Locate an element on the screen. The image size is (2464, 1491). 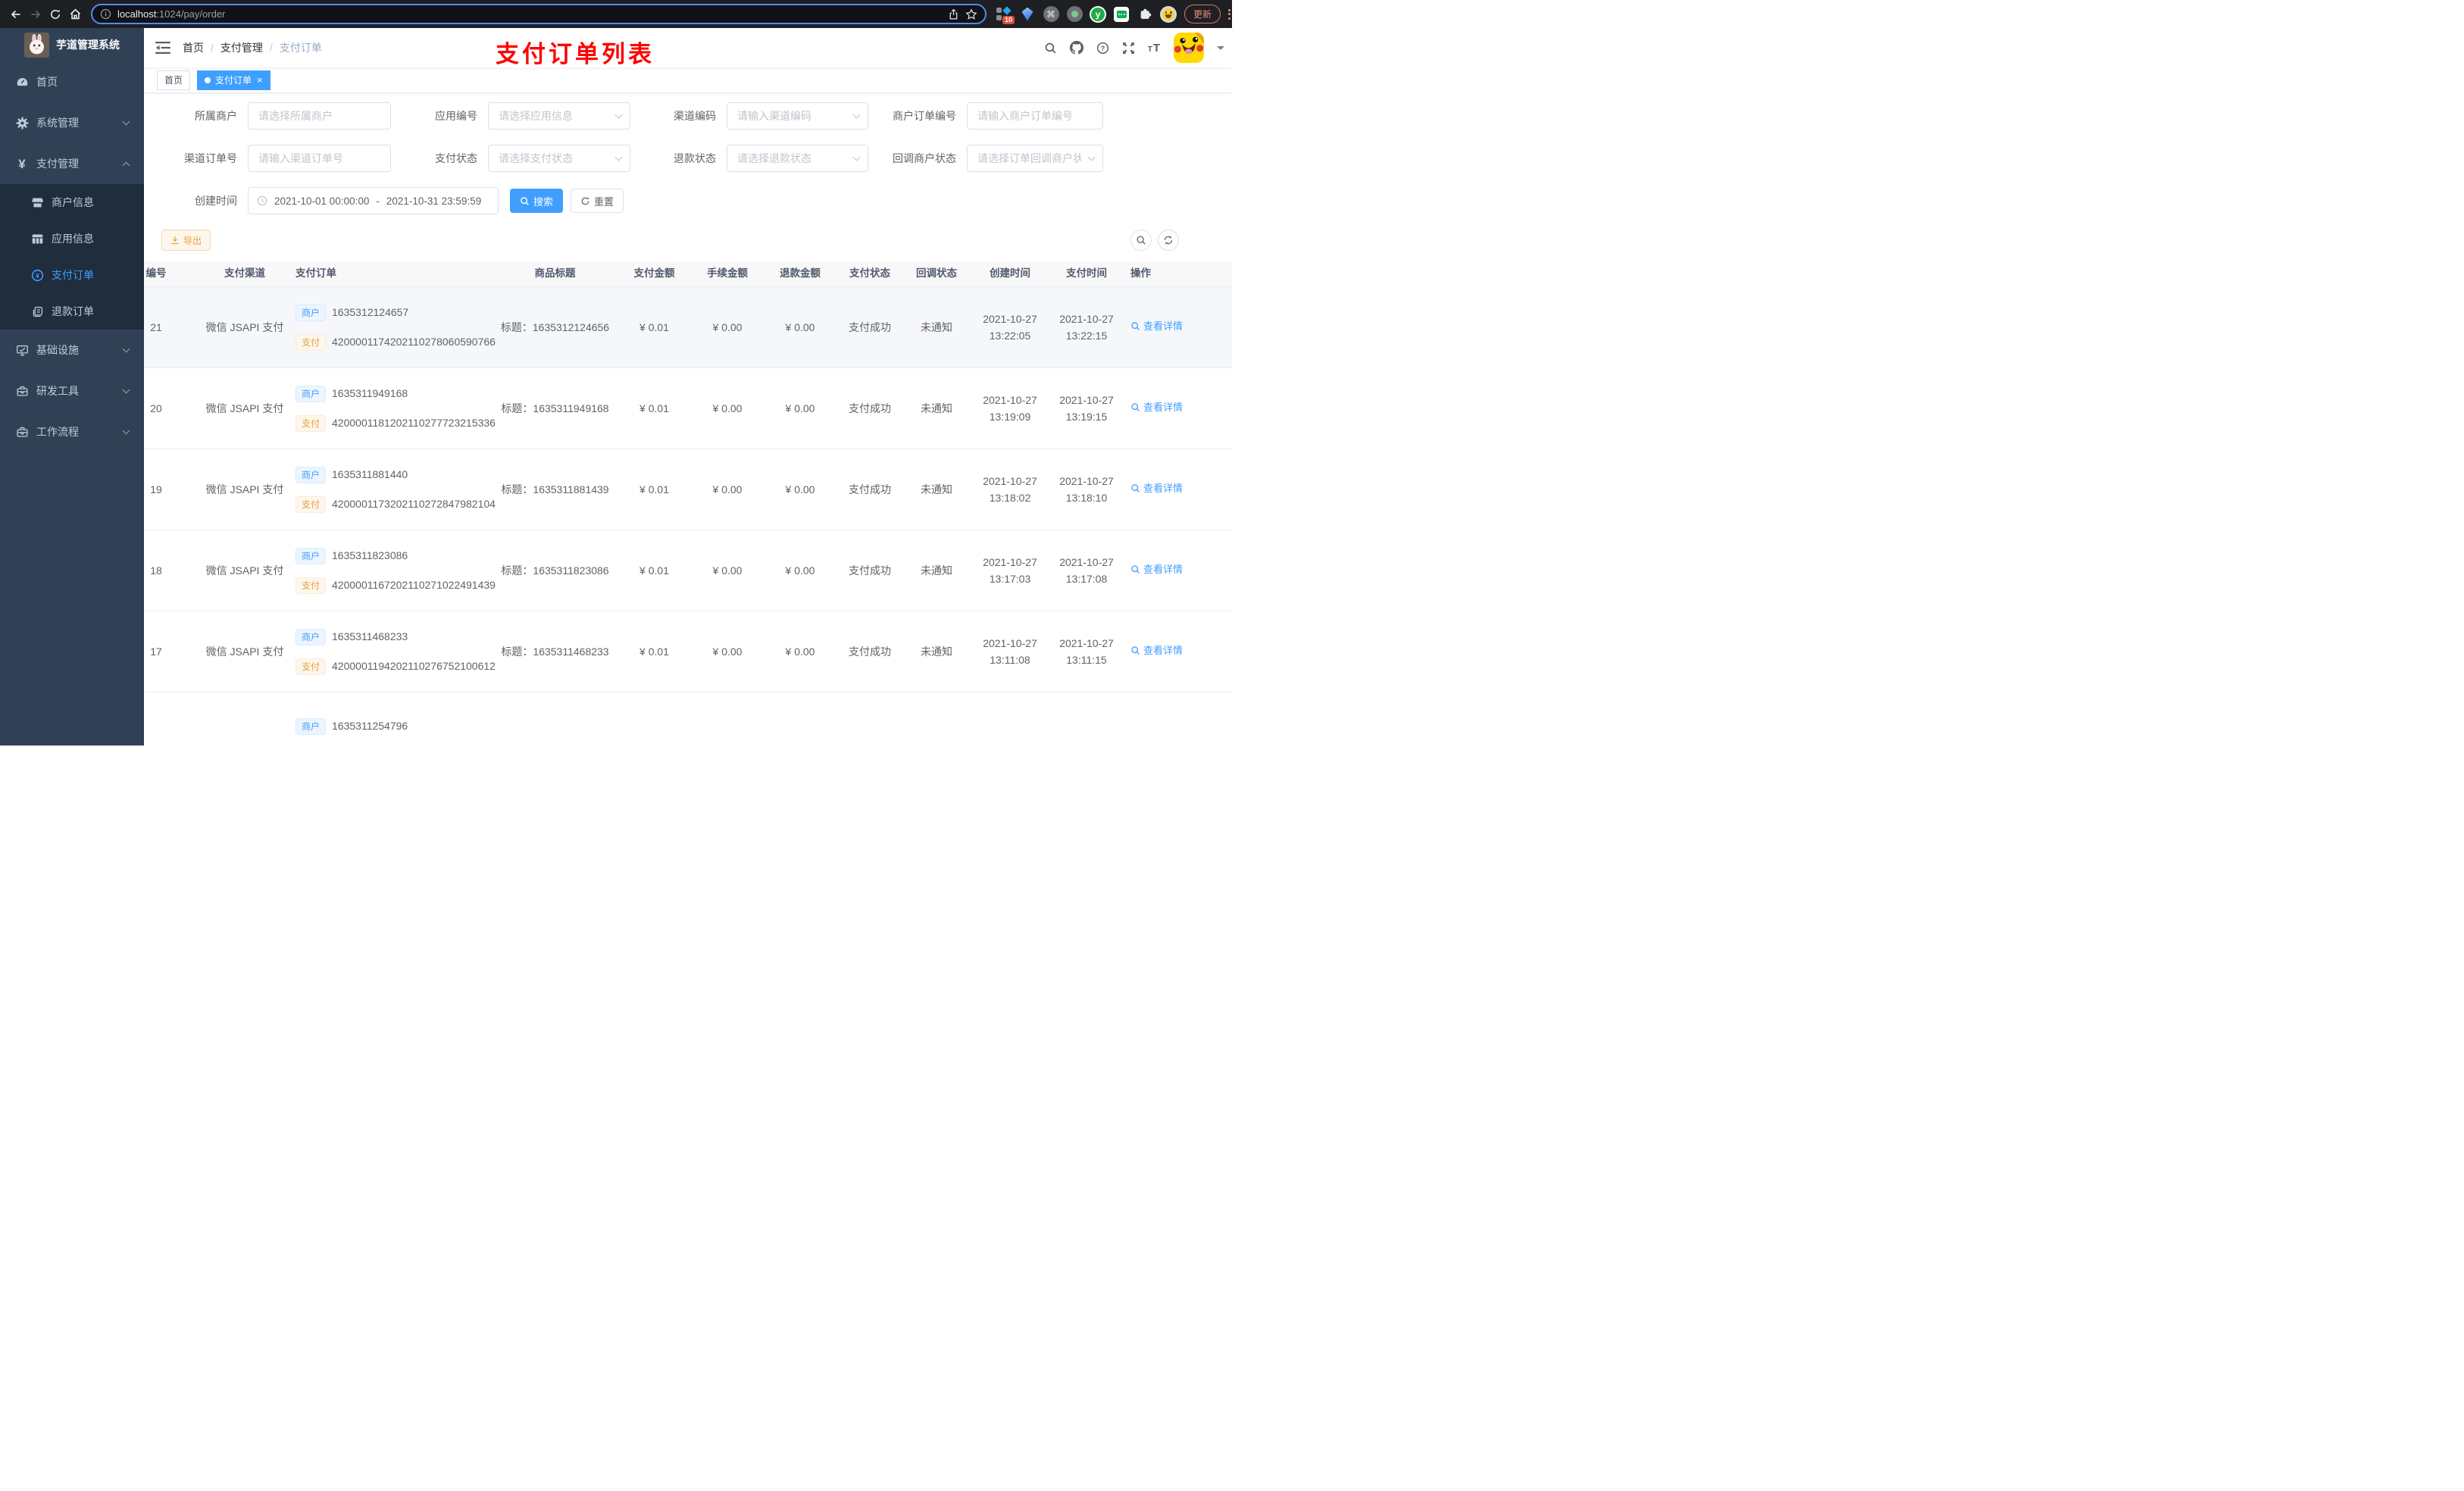
filter-label-app: 应用编号 is located at coordinates (456, 116).